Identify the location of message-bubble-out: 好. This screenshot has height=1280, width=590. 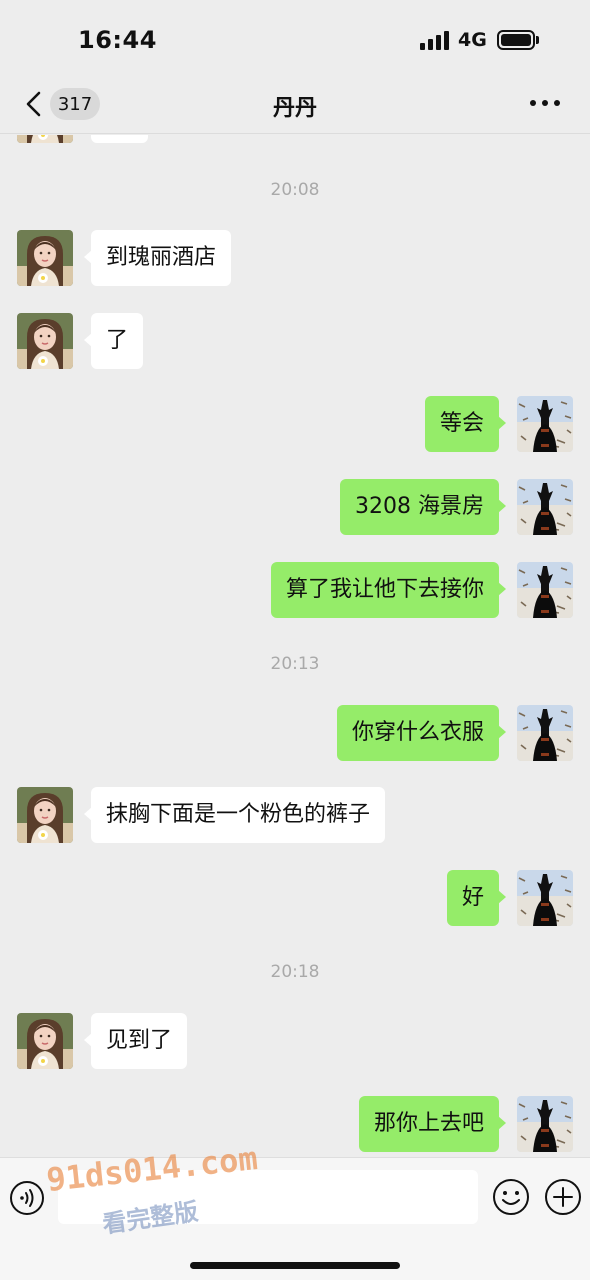
(476, 898).